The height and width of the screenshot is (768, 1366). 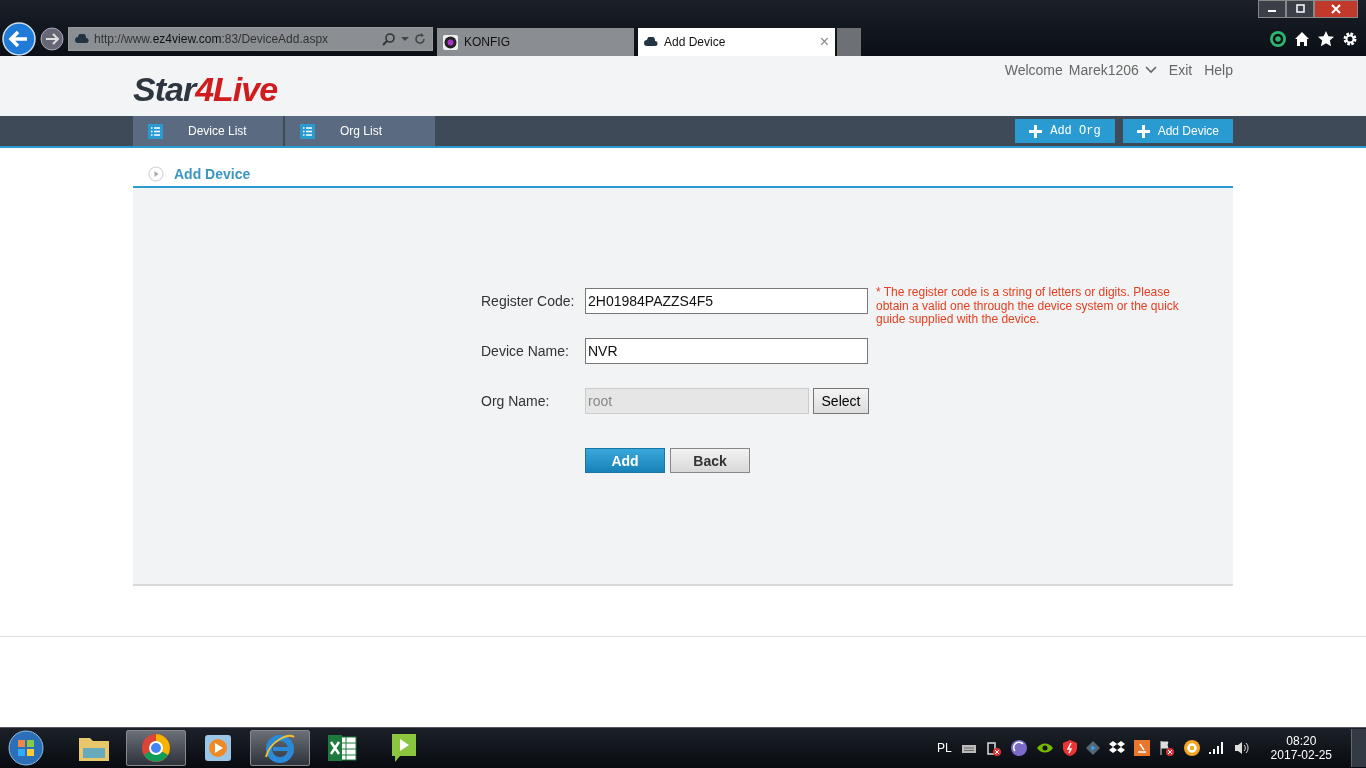 I want to click on letter-e-icon, so click(x=280, y=748).